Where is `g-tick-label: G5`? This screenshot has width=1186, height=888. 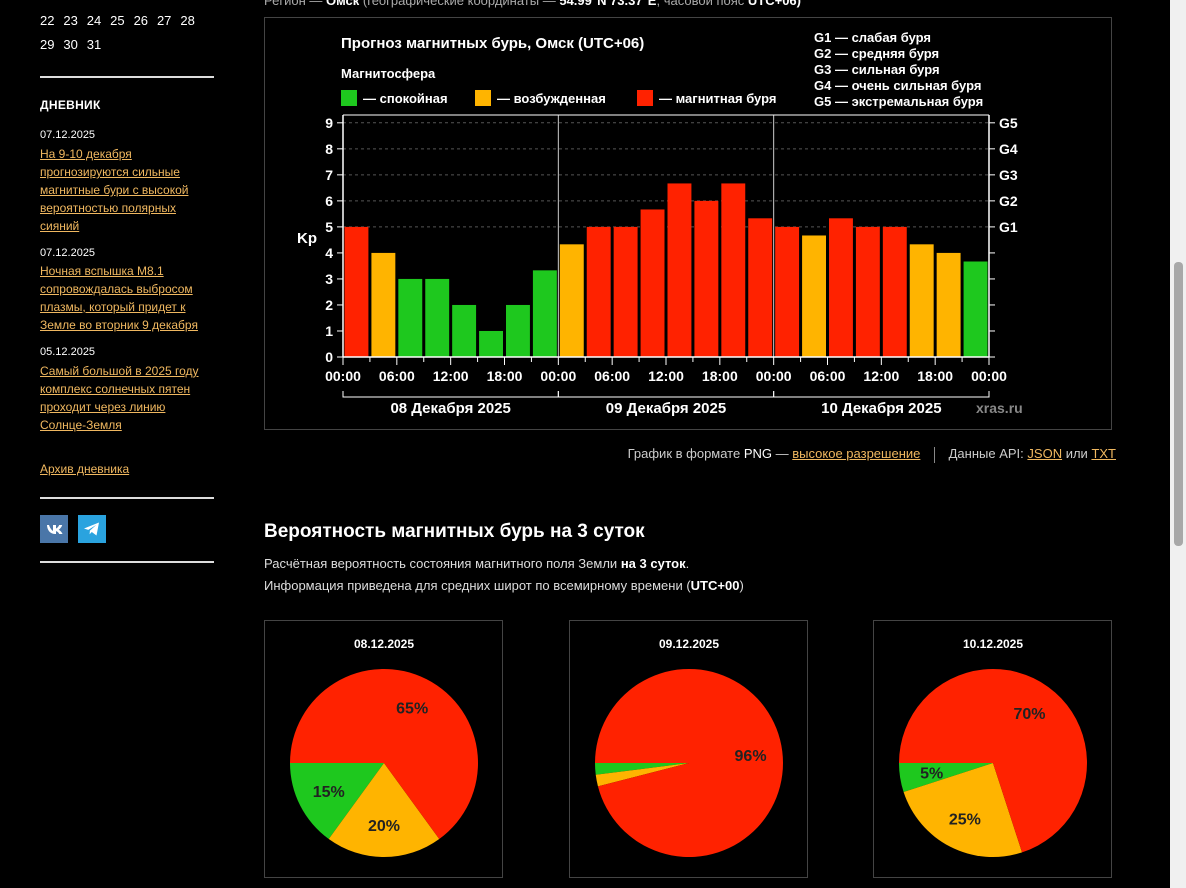
g-tick-label: G5 is located at coordinates (1008, 123).